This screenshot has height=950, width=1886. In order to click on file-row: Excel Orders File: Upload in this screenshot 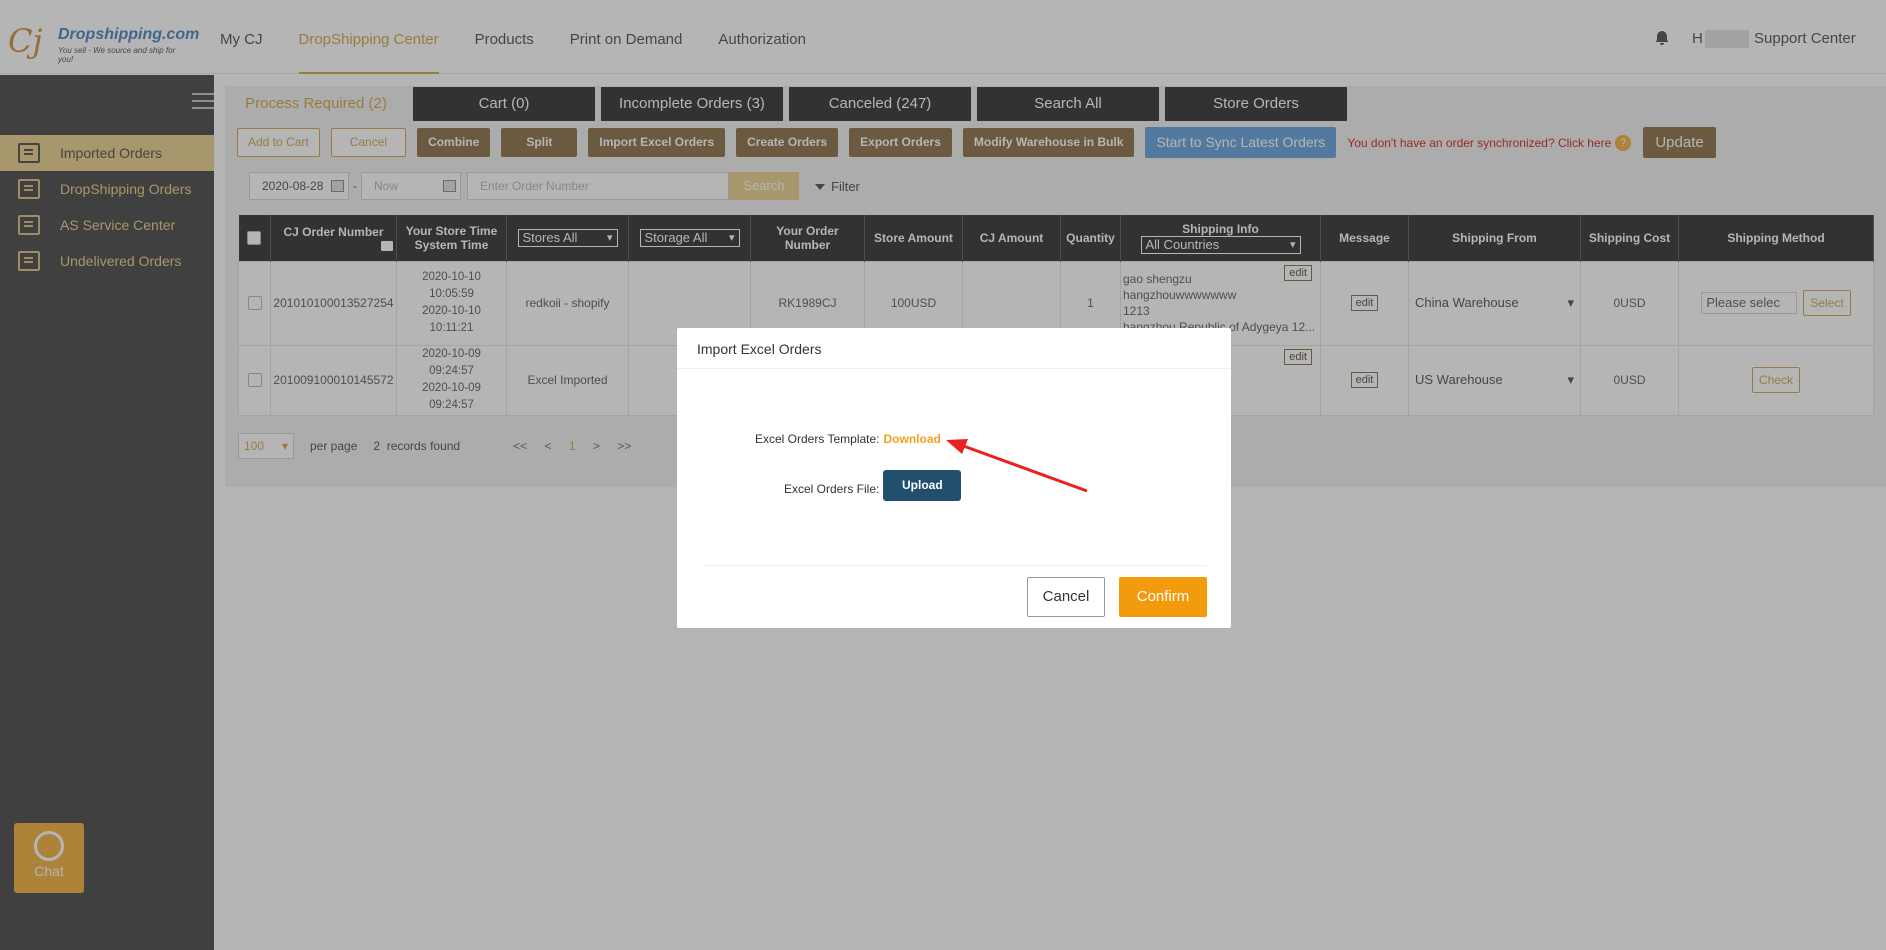, I will do `click(873, 485)`.